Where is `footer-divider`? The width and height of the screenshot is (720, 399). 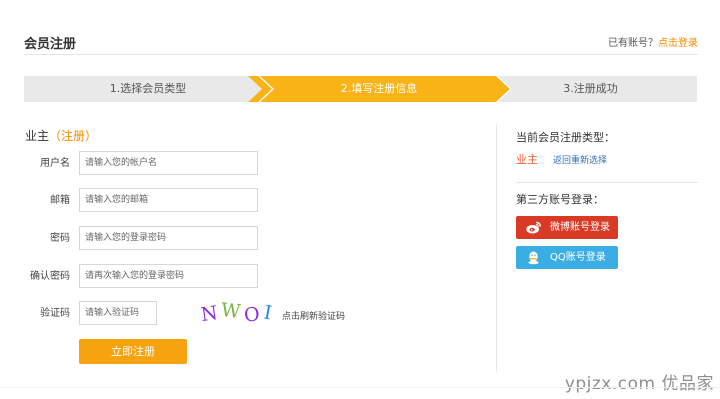
footer-divider is located at coordinates (360, 387).